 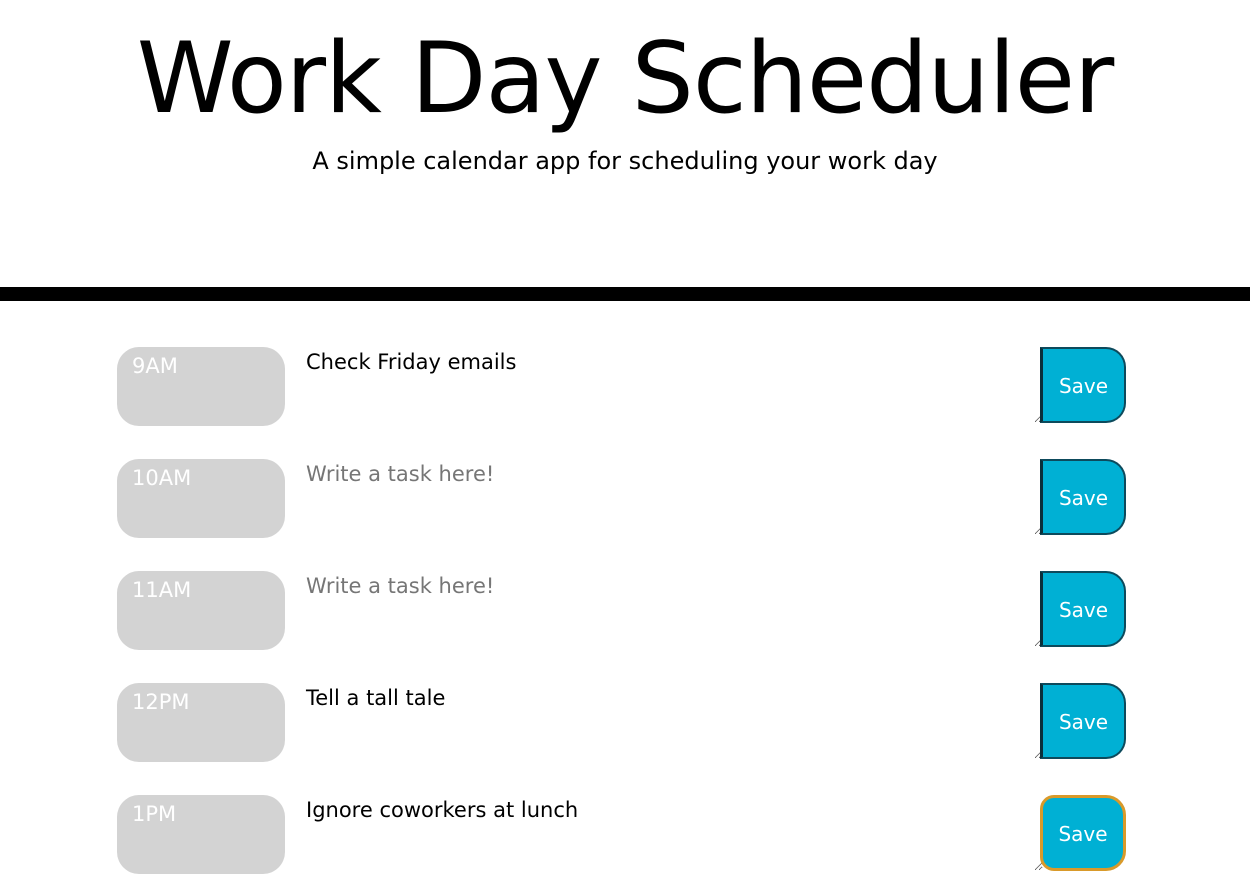 I want to click on header-divider, so click(x=625, y=294).